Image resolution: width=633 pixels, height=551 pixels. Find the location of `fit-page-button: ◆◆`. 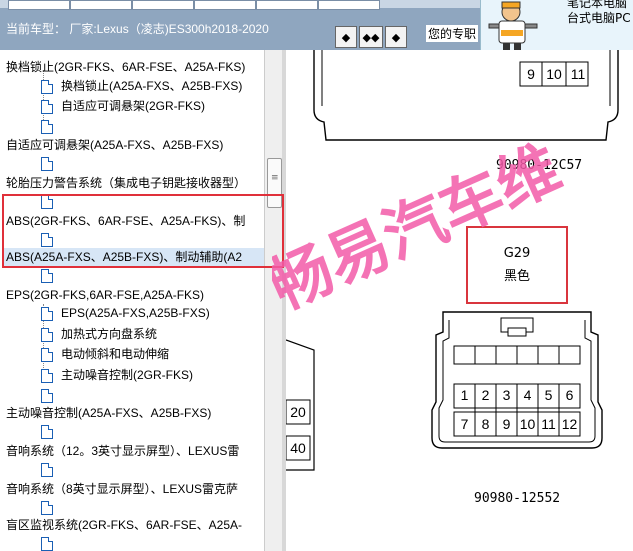

fit-page-button: ◆◆ is located at coordinates (371, 37).